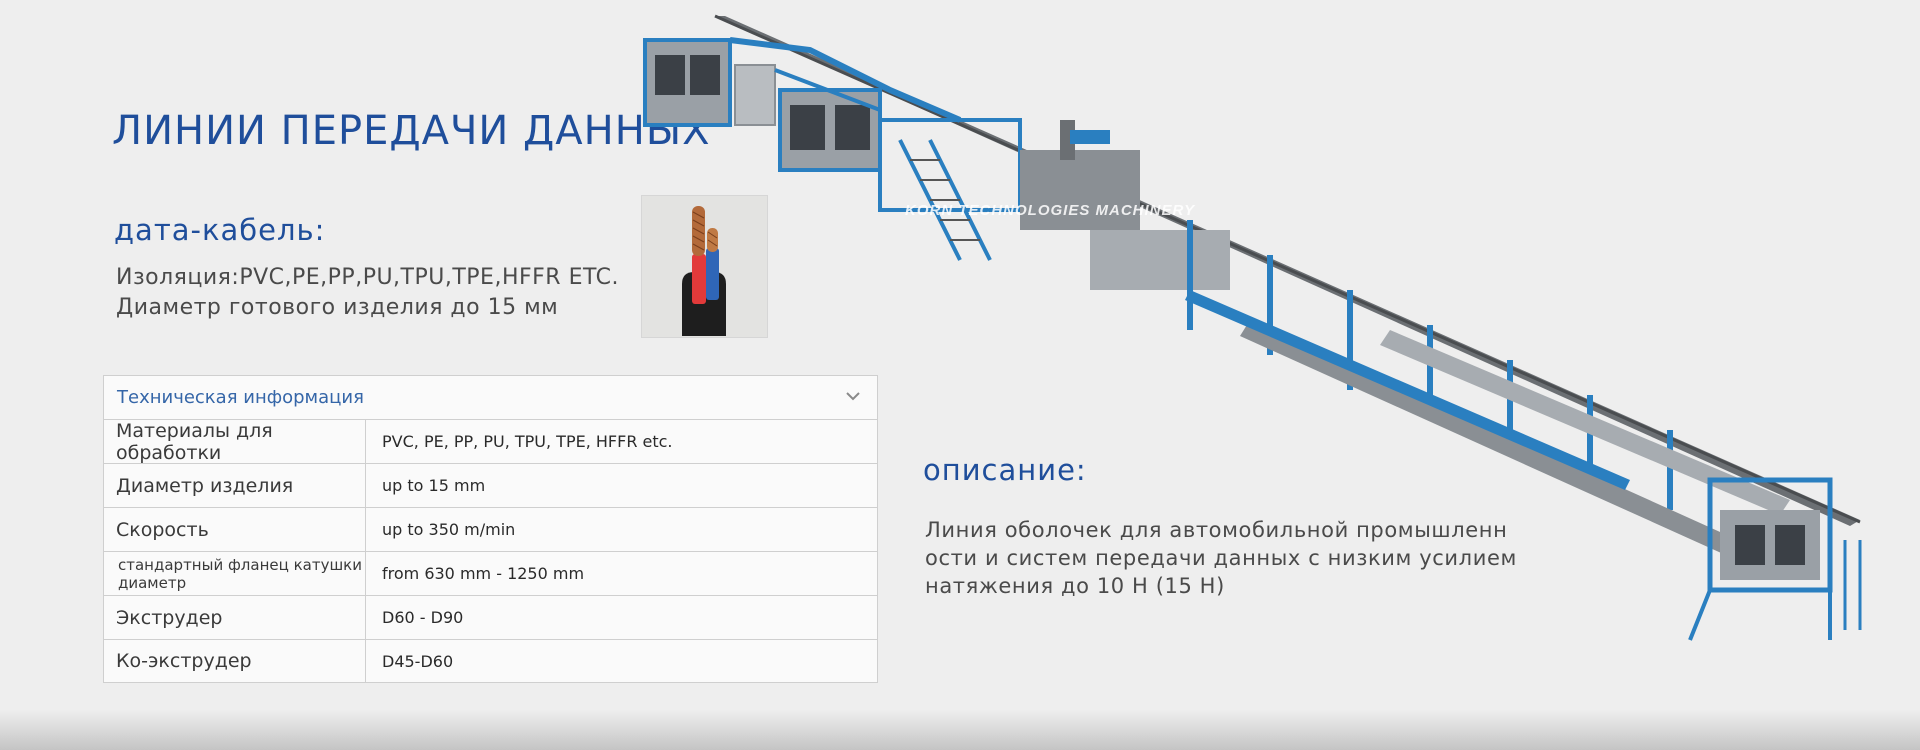  Describe the element at coordinates (235, 529) in the screenshot. I see `row-key: Скорость` at that location.